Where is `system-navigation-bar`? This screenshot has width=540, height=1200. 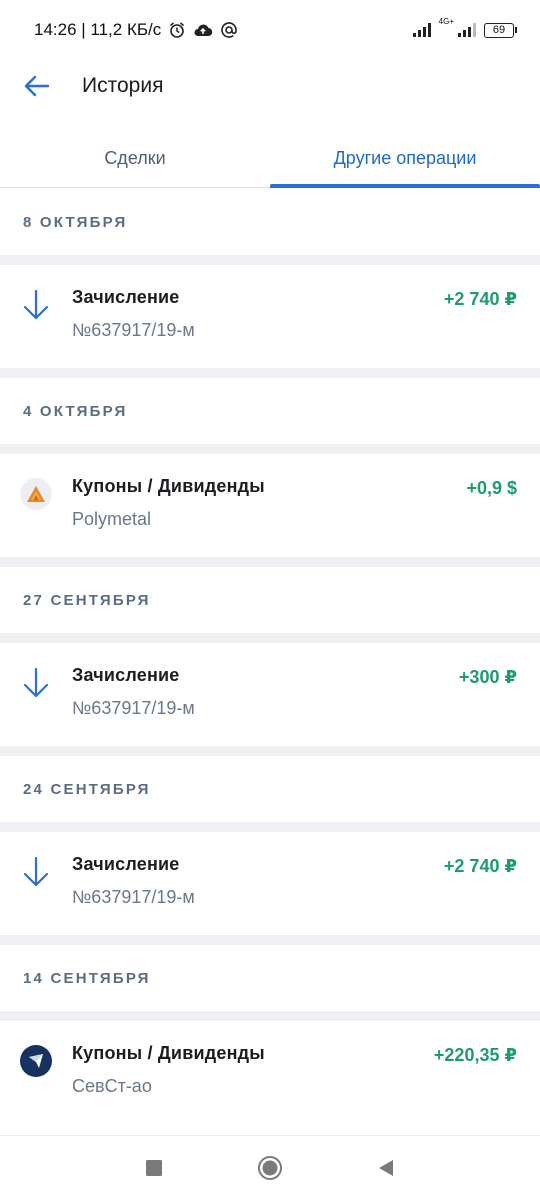
system-navigation-bar is located at coordinates (270, 1167).